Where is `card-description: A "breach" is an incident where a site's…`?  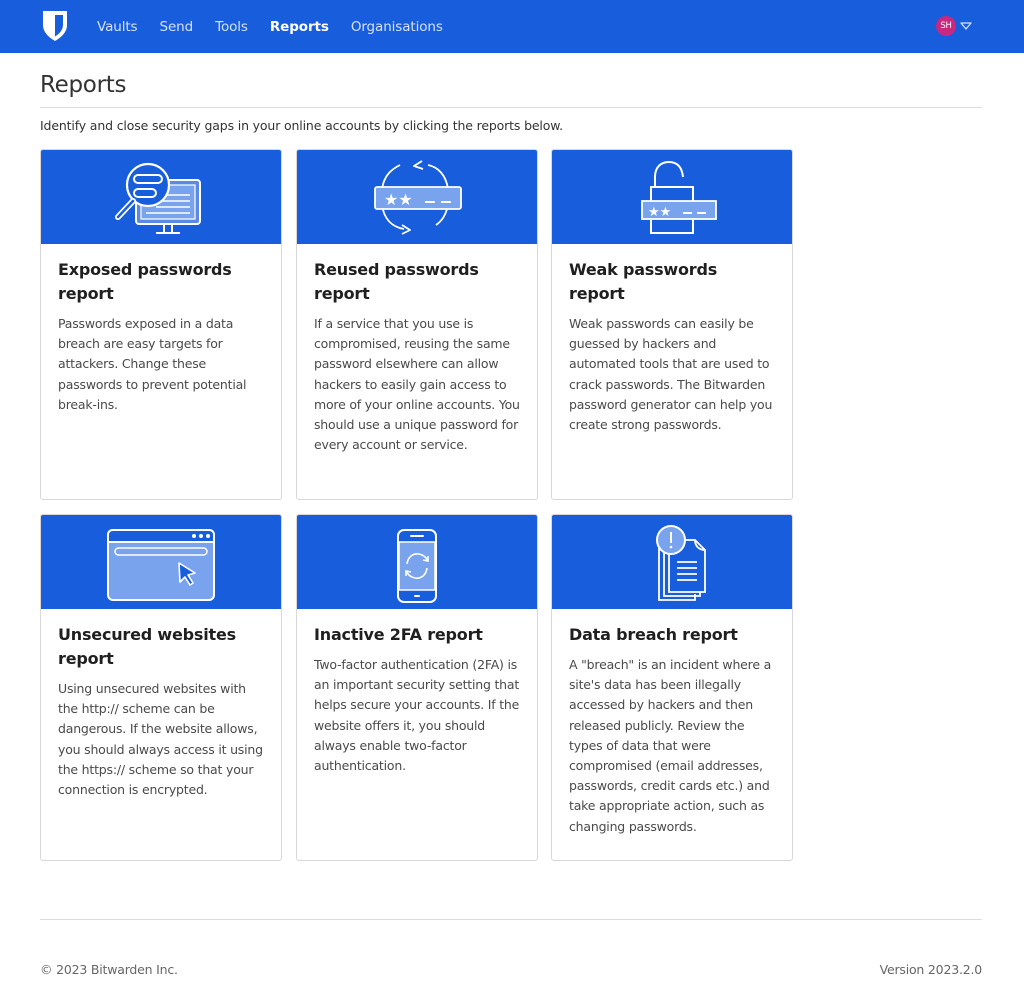 card-description: A "breach" is an incident where a site's… is located at coordinates (670, 745).